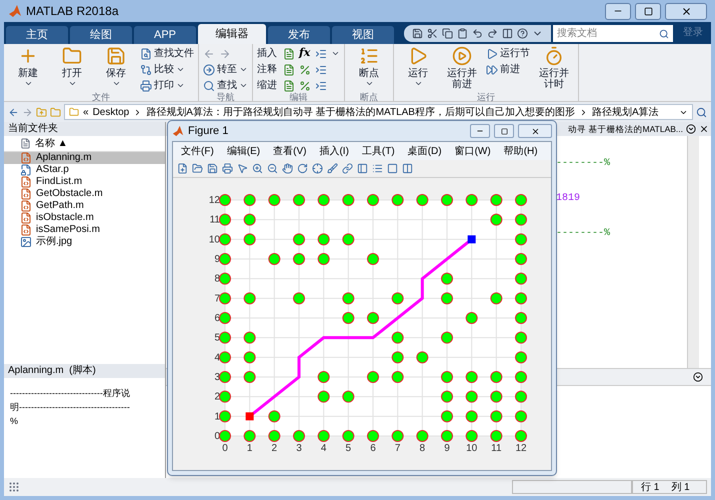 This screenshot has height=500, width=715. I want to click on back-icon, so click(13, 112).